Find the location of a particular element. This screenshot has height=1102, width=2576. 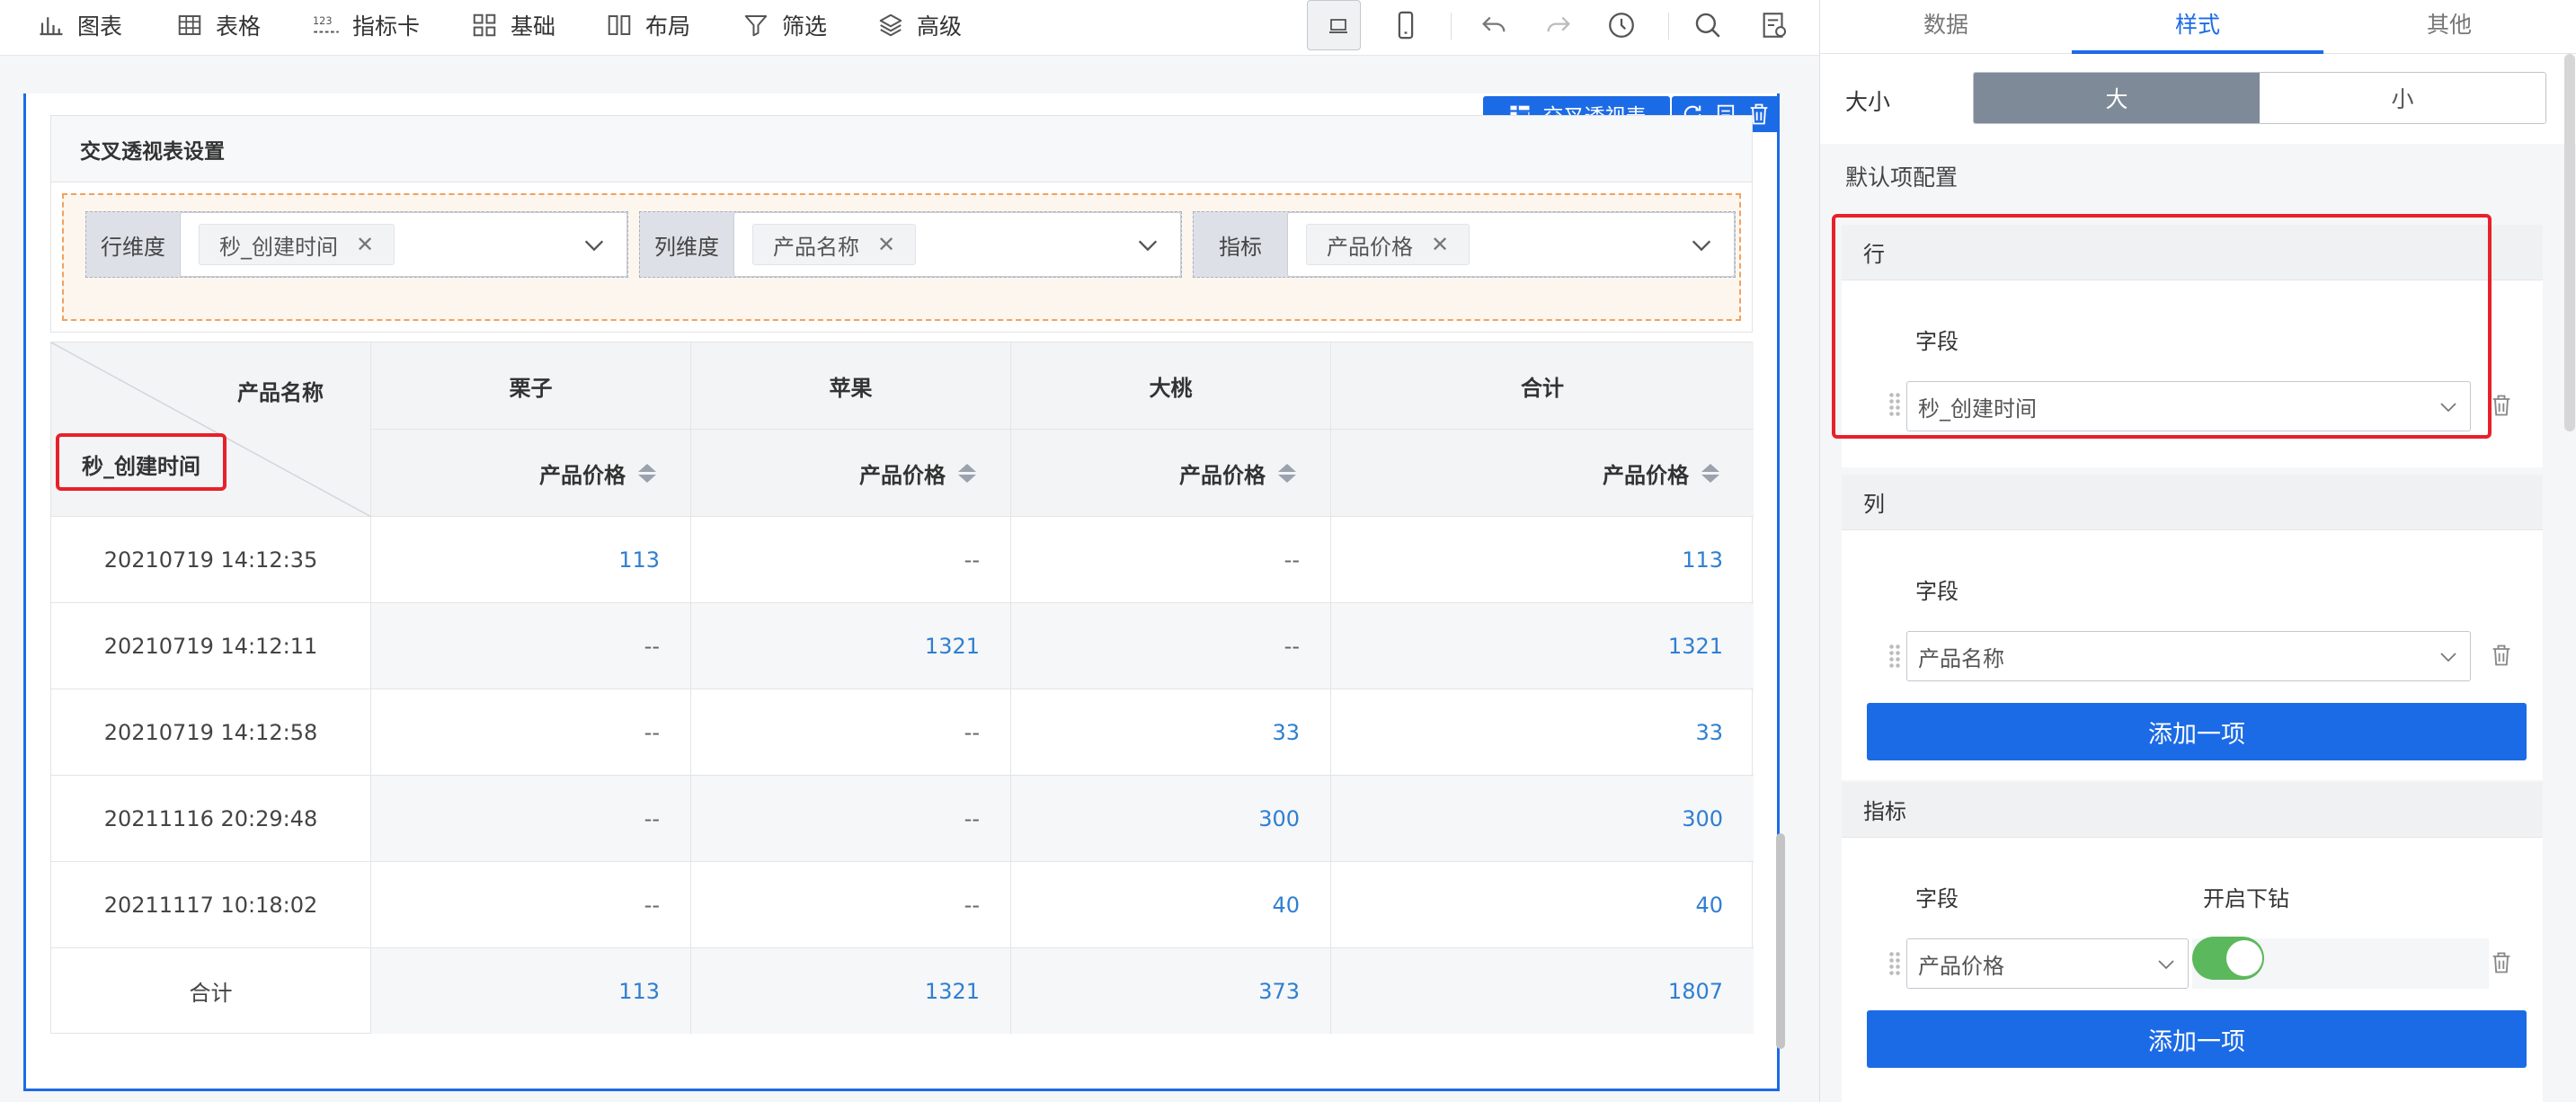

delete-column-field-icon is located at coordinates (2501, 655).